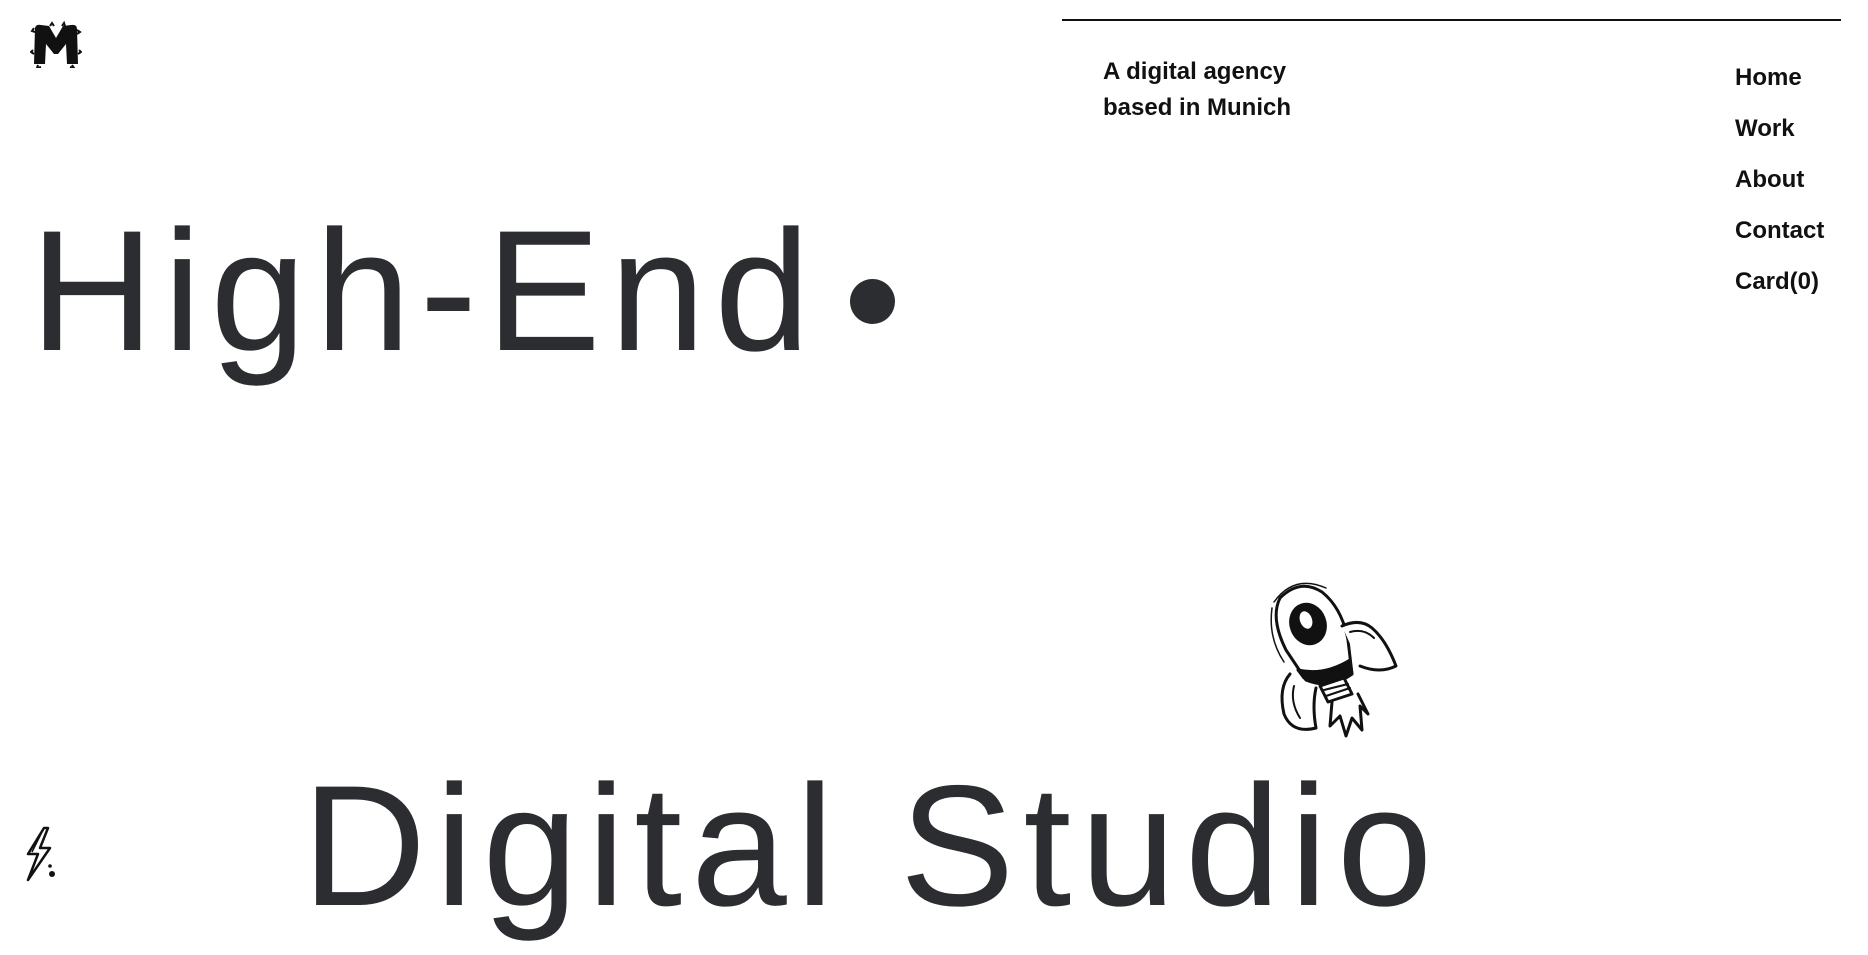  What do you see at coordinates (1197, 107) in the screenshot?
I see `tagline-line-2: based in Munich` at bounding box center [1197, 107].